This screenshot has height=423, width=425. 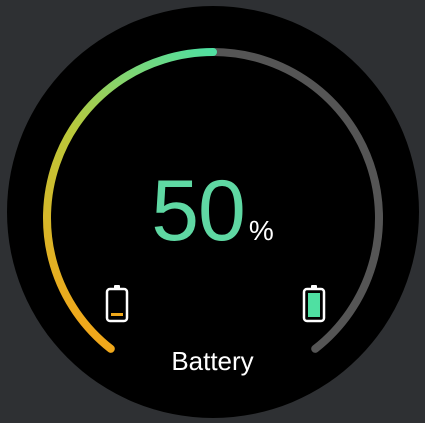 What do you see at coordinates (314, 304) in the screenshot?
I see `battery-full-icon` at bounding box center [314, 304].